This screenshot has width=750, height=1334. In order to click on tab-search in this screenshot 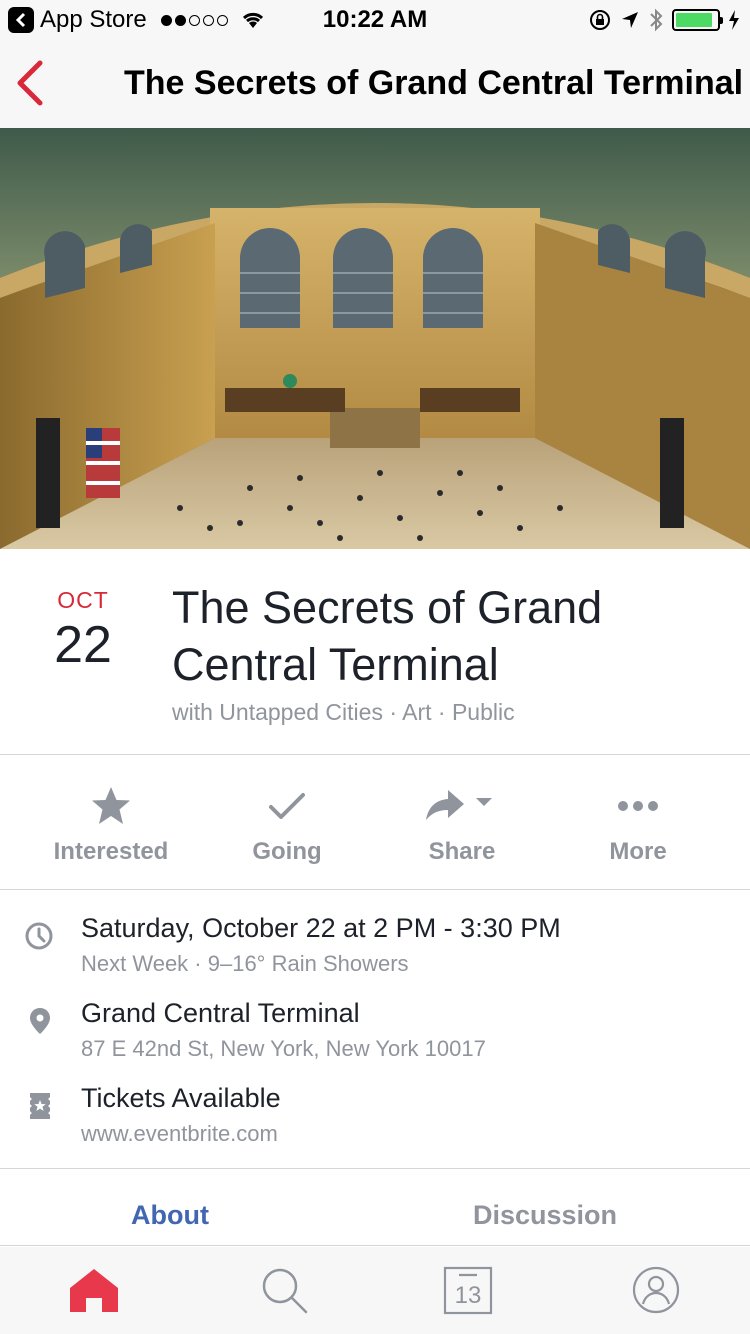, I will do `click(284, 1290)`.